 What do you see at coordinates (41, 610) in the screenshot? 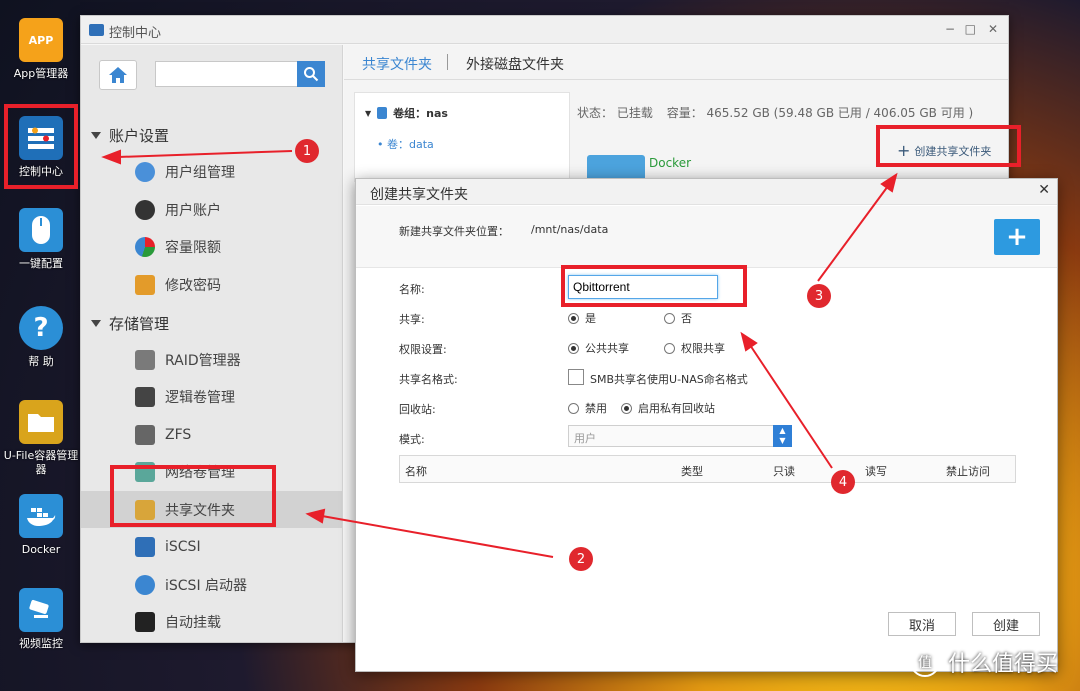
I see `camera-icon` at bounding box center [41, 610].